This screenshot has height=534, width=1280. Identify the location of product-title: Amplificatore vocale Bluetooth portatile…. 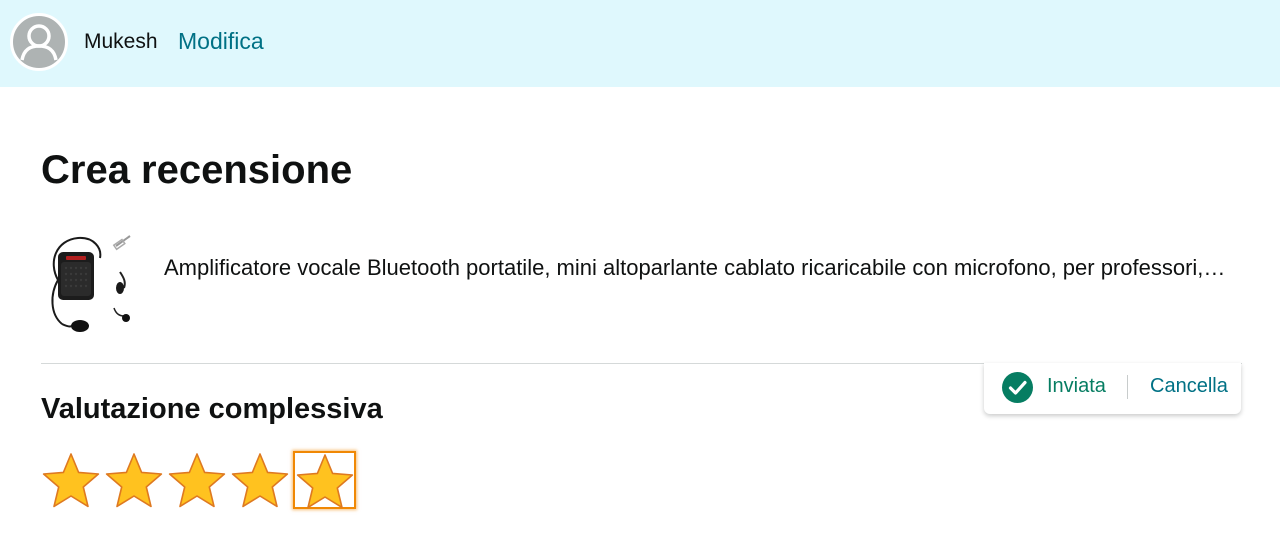
(697, 267).